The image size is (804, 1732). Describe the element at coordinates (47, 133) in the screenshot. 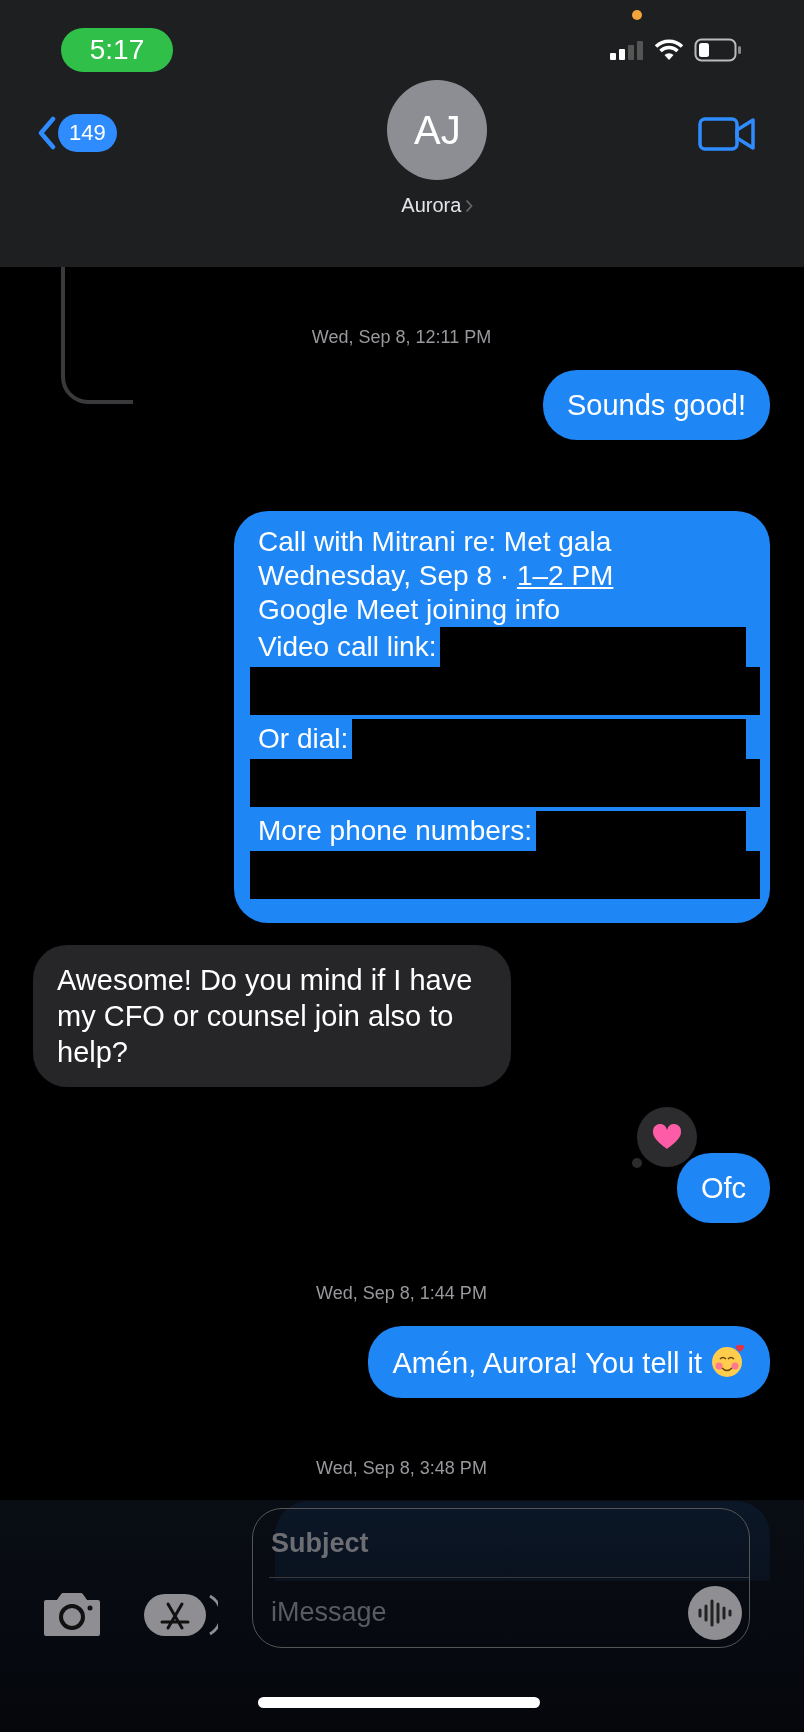

I see `chevron-left-icon` at that location.